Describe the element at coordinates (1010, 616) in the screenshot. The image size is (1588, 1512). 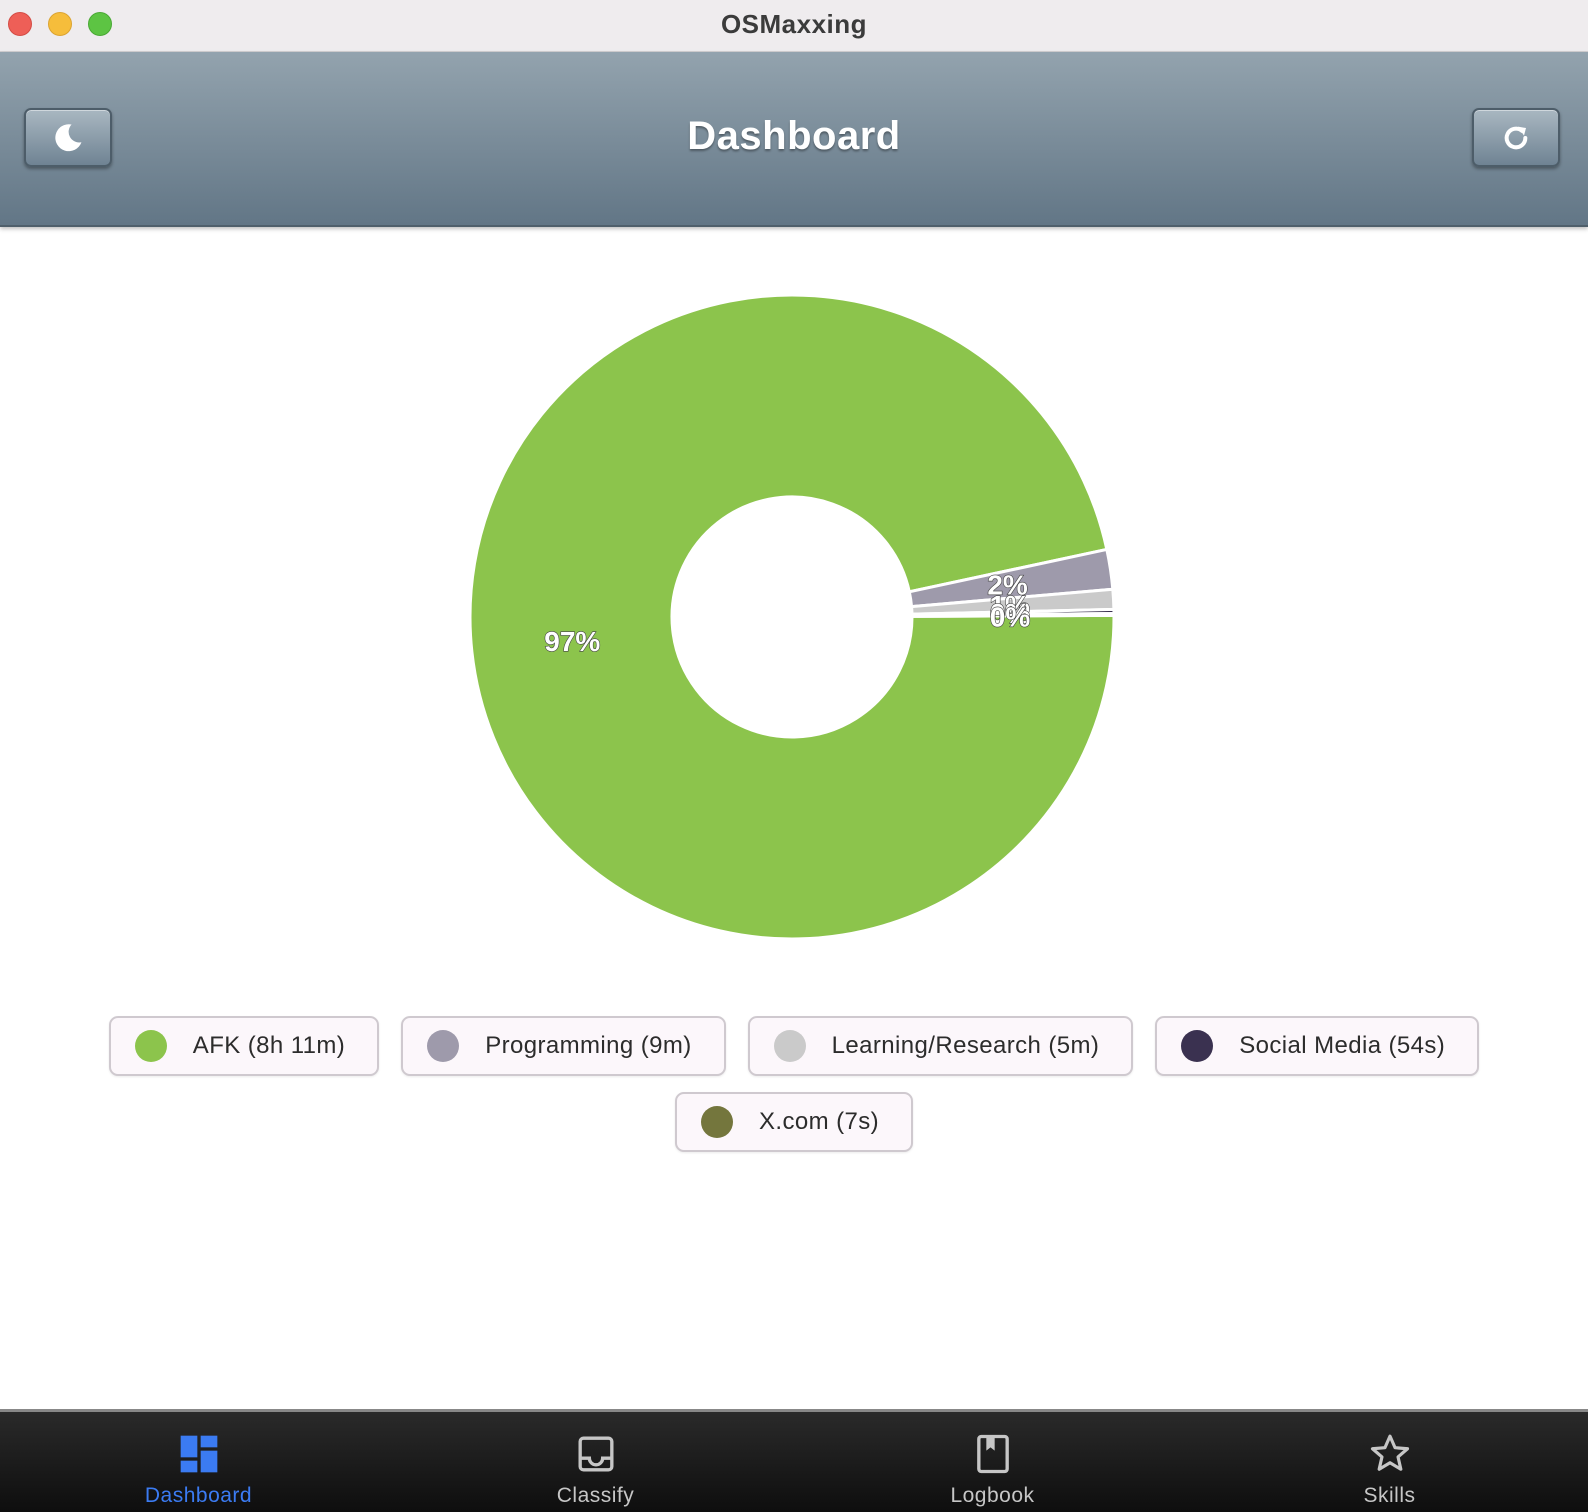
I see `slice-percent-label: 0%` at that location.